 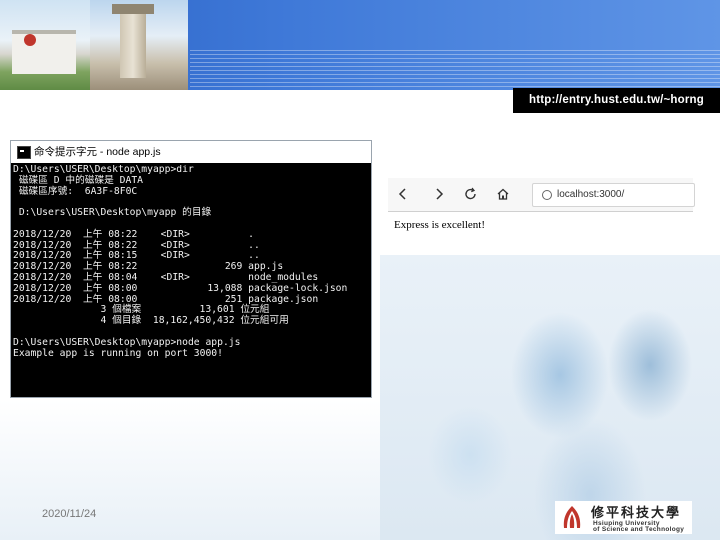 I want to click on cmd-window-icon, so click(x=24, y=152).